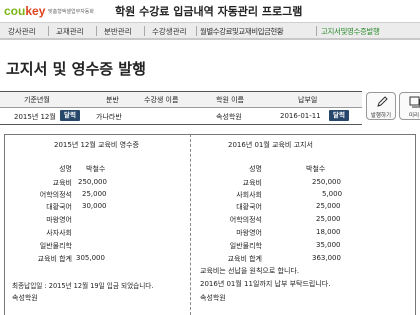 Image resolution: width=420 pixels, height=315 pixels. What do you see at coordinates (55, 246) in the screenshot?
I see `receipt-item-label: 일반물리학` at bounding box center [55, 246].